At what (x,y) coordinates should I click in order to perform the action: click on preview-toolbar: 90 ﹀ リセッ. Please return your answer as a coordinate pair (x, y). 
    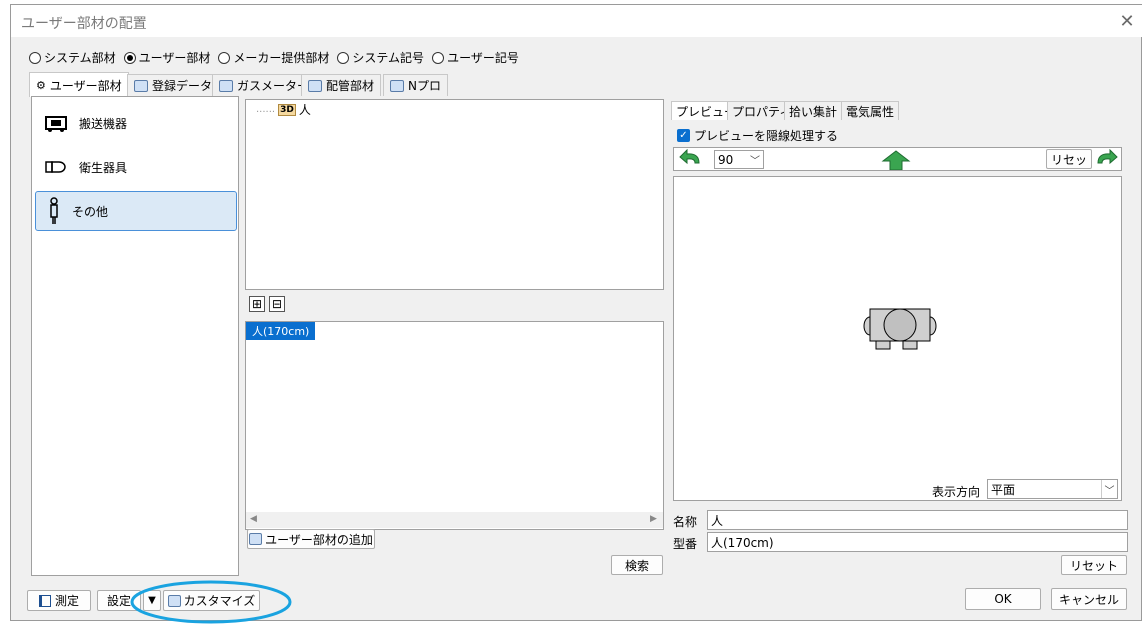
    Looking at the image, I should click on (897, 159).